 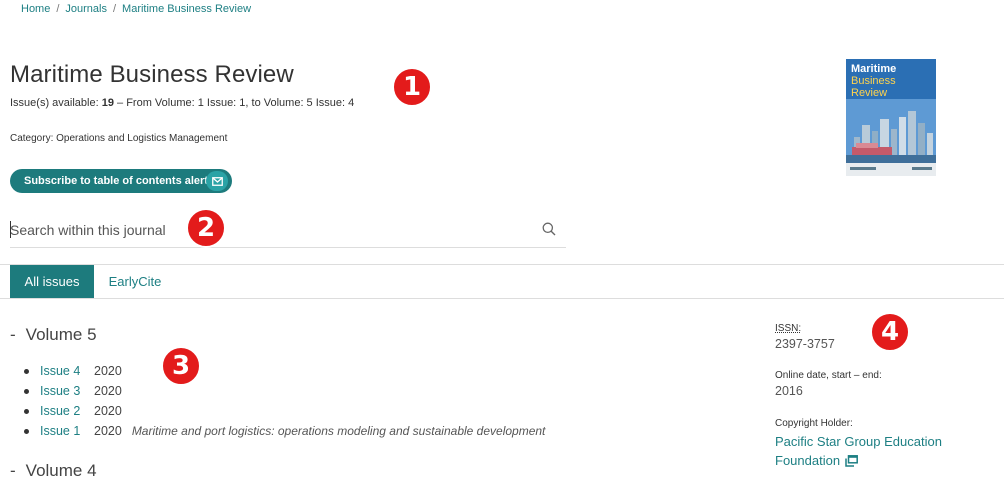 I want to click on annotation-badge-3: 3, so click(x=181, y=366).